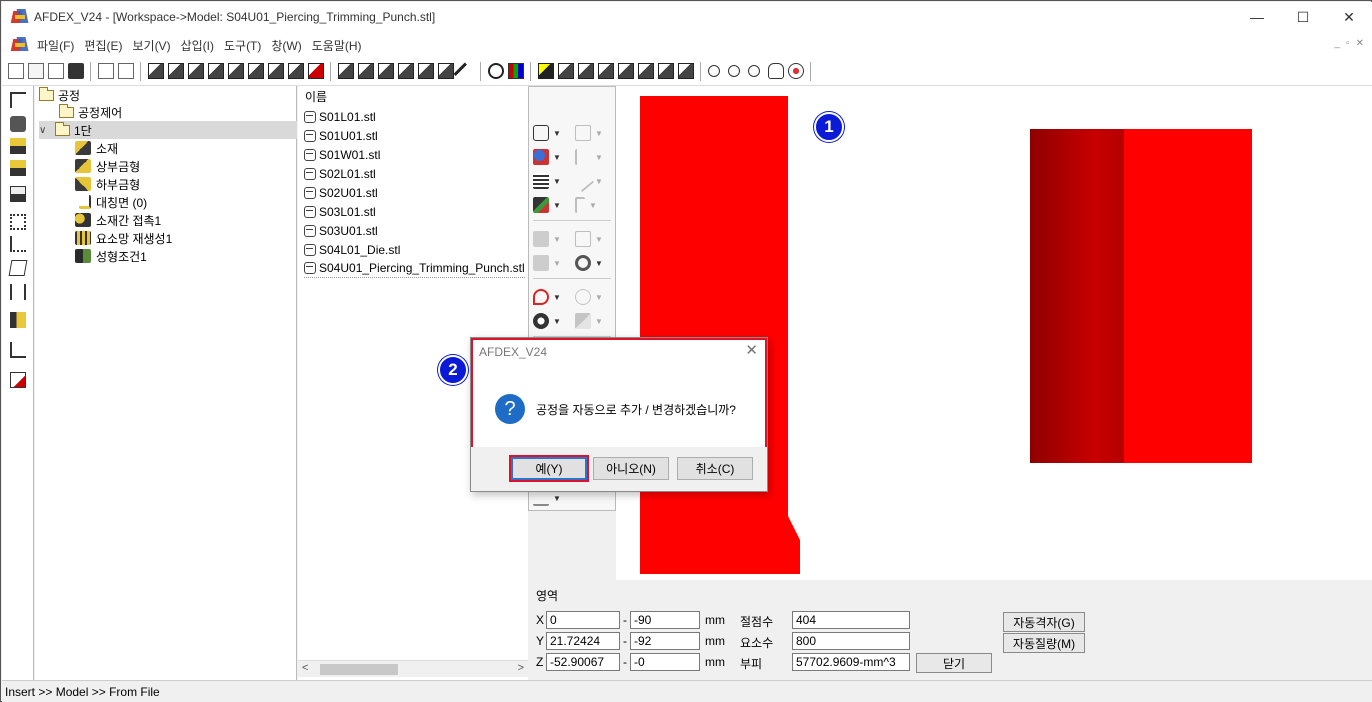 The image size is (1372, 702). Describe the element at coordinates (341, 135) in the screenshot. I see `list-item: S01U01.stl` at that location.